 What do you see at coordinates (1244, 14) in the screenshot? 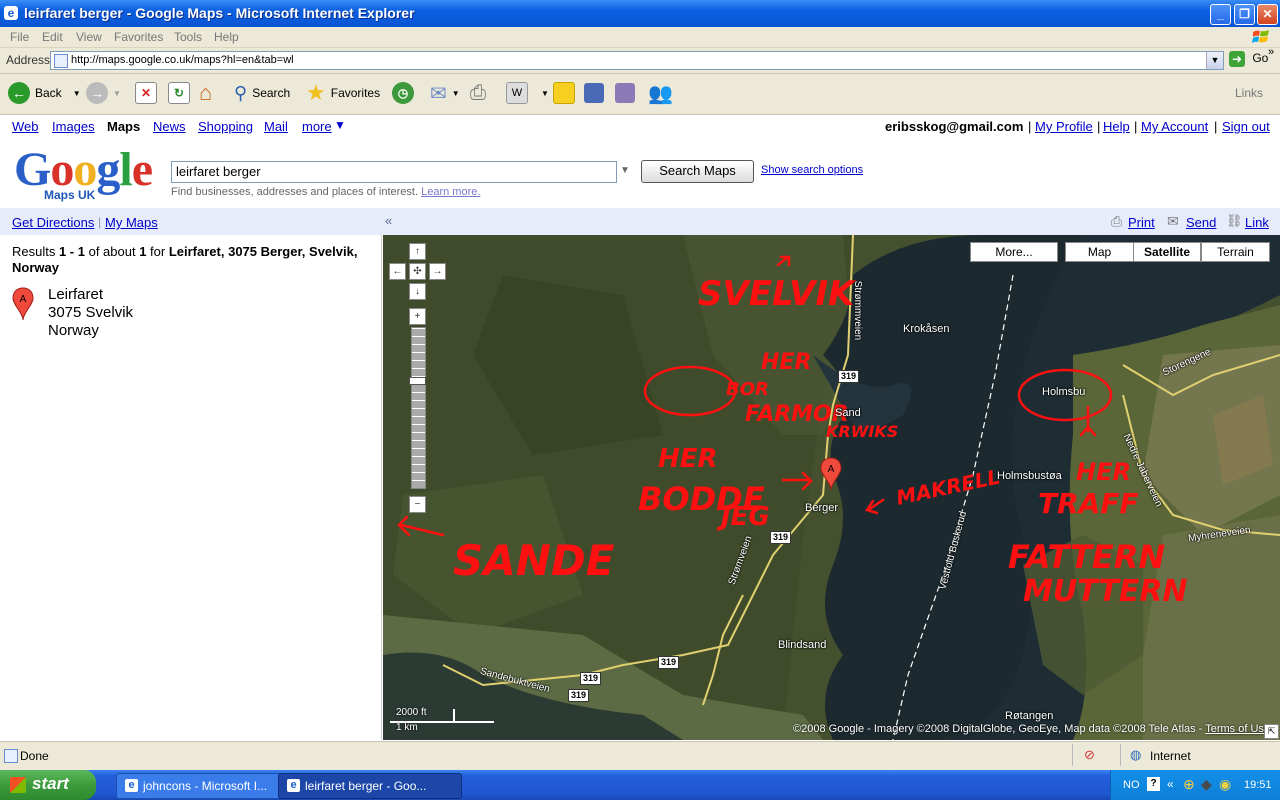
I see `maximize-button: ❐` at bounding box center [1244, 14].